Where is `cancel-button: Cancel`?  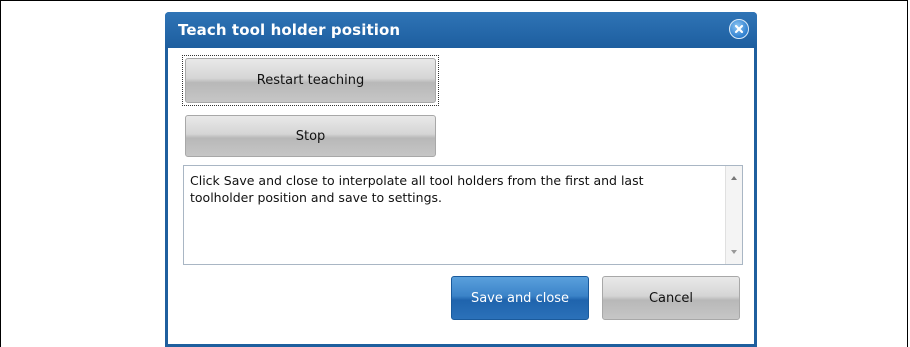
cancel-button: Cancel is located at coordinates (671, 298).